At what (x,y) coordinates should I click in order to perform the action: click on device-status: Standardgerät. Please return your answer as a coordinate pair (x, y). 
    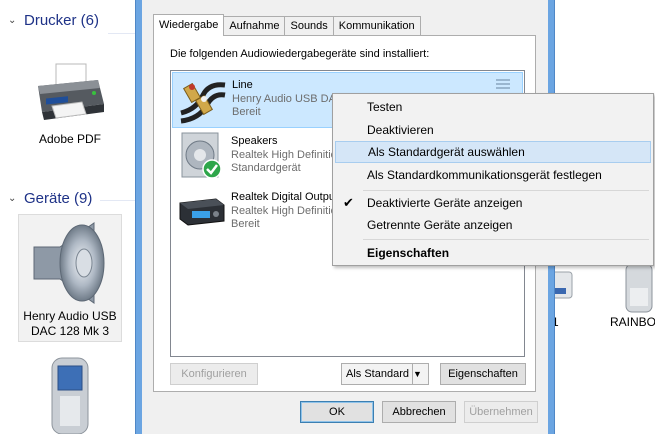
    Looking at the image, I should click on (266, 168).